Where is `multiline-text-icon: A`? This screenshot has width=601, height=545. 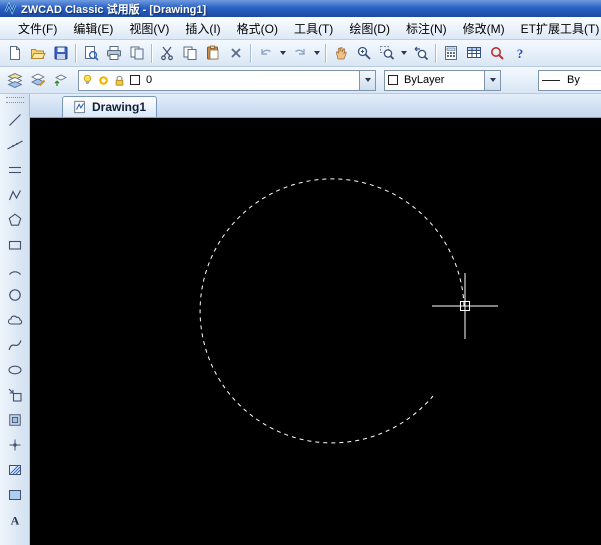 multiline-text-icon: A is located at coordinates (14, 520).